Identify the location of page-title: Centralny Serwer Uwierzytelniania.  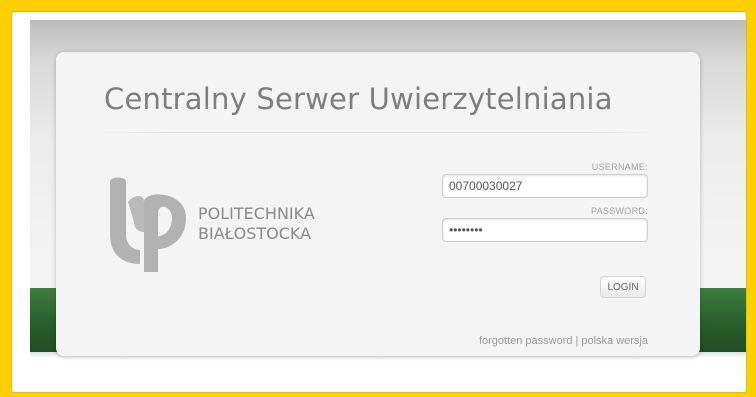
(358, 99).